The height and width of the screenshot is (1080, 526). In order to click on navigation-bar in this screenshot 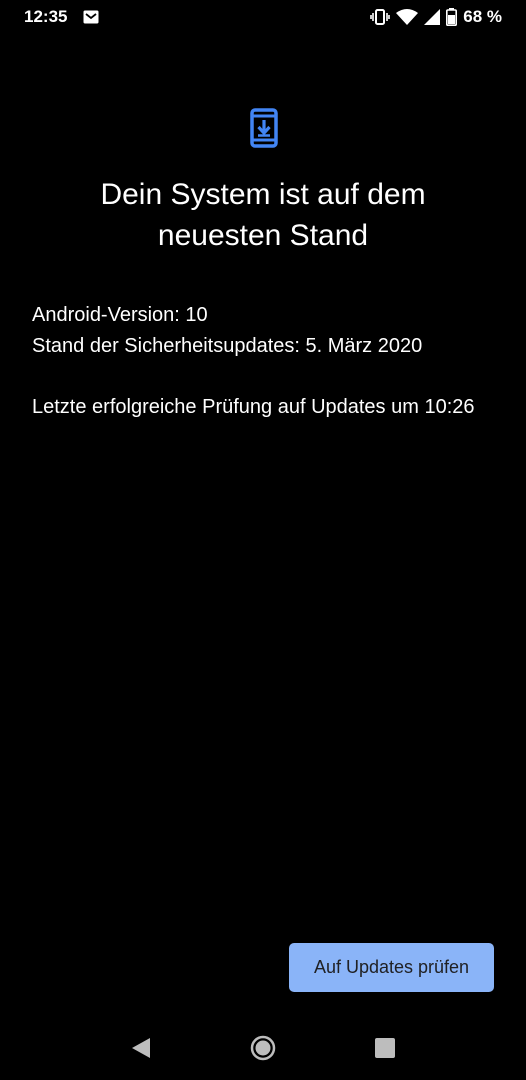, I will do `click(263, 1048)`.